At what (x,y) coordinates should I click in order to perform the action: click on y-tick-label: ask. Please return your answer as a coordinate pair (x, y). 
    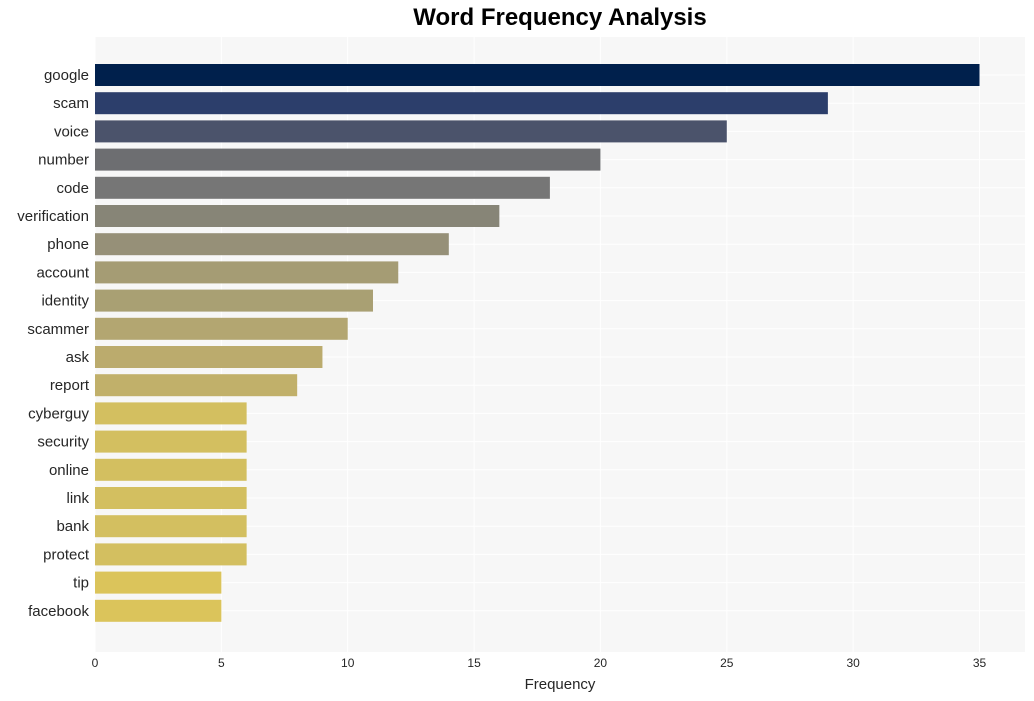
    Looking at the image, I should click on (78, 357).